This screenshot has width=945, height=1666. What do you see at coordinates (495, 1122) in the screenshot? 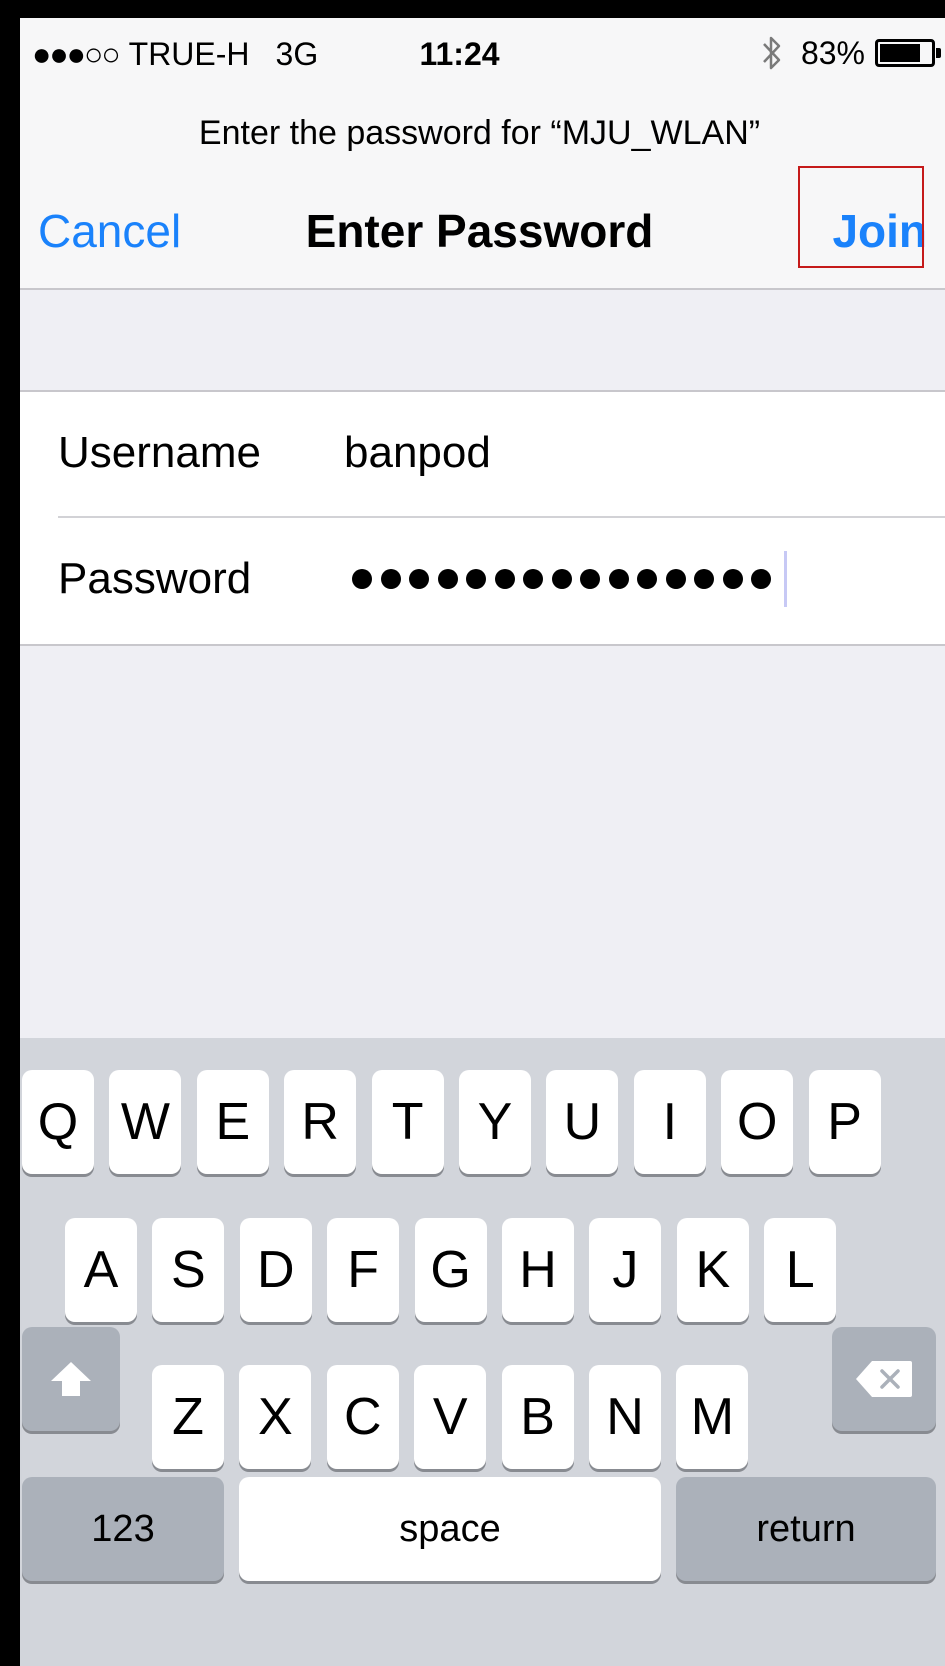
I see `key-y: Y` at bounding box center [495, 1122].